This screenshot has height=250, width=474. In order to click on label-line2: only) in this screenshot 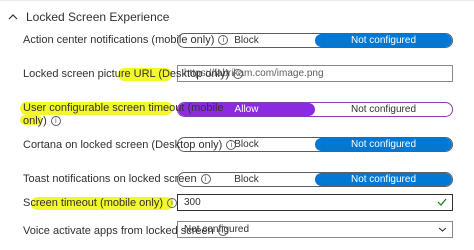, I will do `click(35, 121)`.